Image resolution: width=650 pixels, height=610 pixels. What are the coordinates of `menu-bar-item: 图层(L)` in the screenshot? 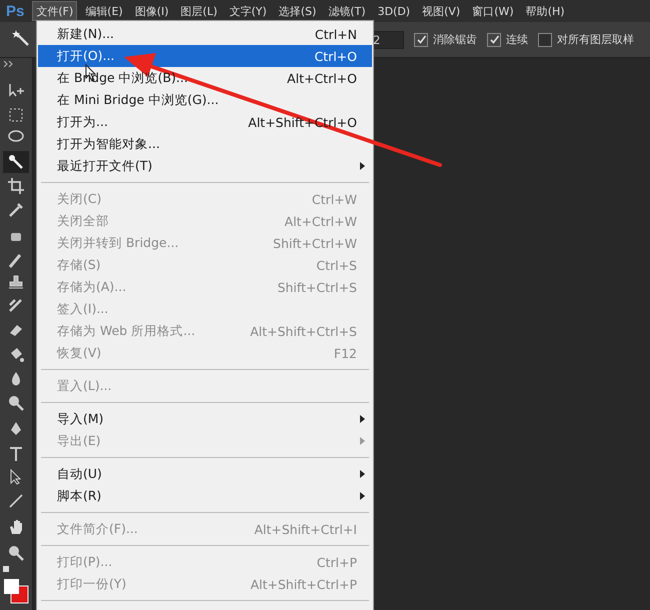 It's located at (199, 11).